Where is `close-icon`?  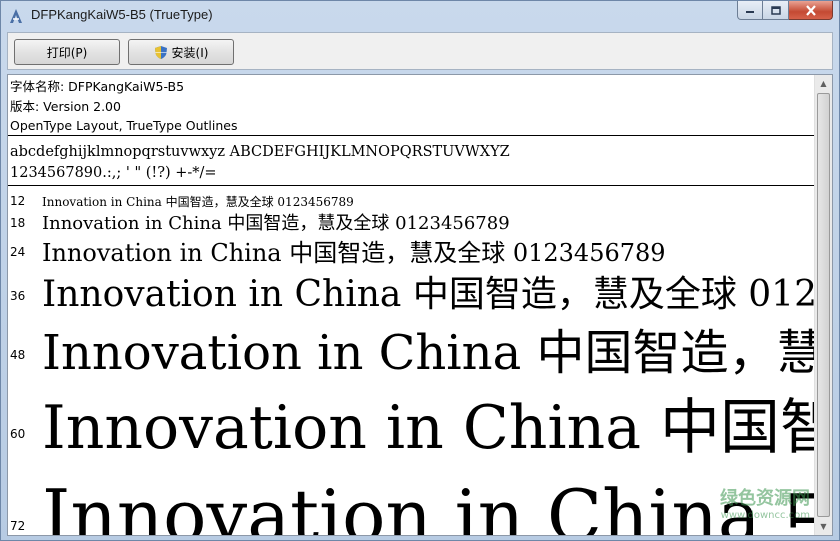
close-icon is located at coordinates (810, 10).